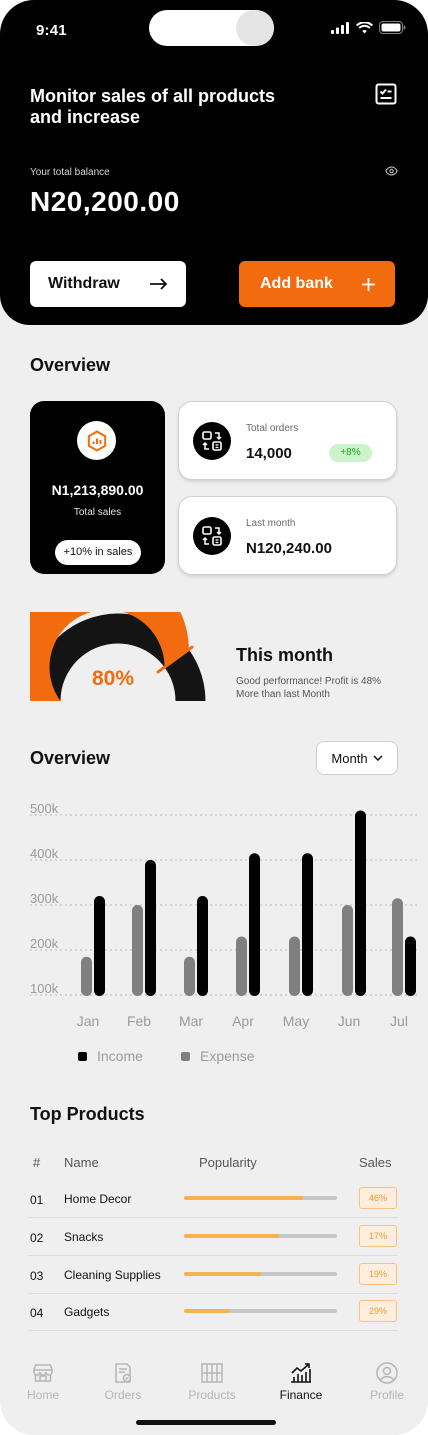 This screenshot has width=428, height=1435. What do you see at coordinates (70, 365) in the screenshot?
I see `overview-title: Overview` at bounding box center [70, 365].